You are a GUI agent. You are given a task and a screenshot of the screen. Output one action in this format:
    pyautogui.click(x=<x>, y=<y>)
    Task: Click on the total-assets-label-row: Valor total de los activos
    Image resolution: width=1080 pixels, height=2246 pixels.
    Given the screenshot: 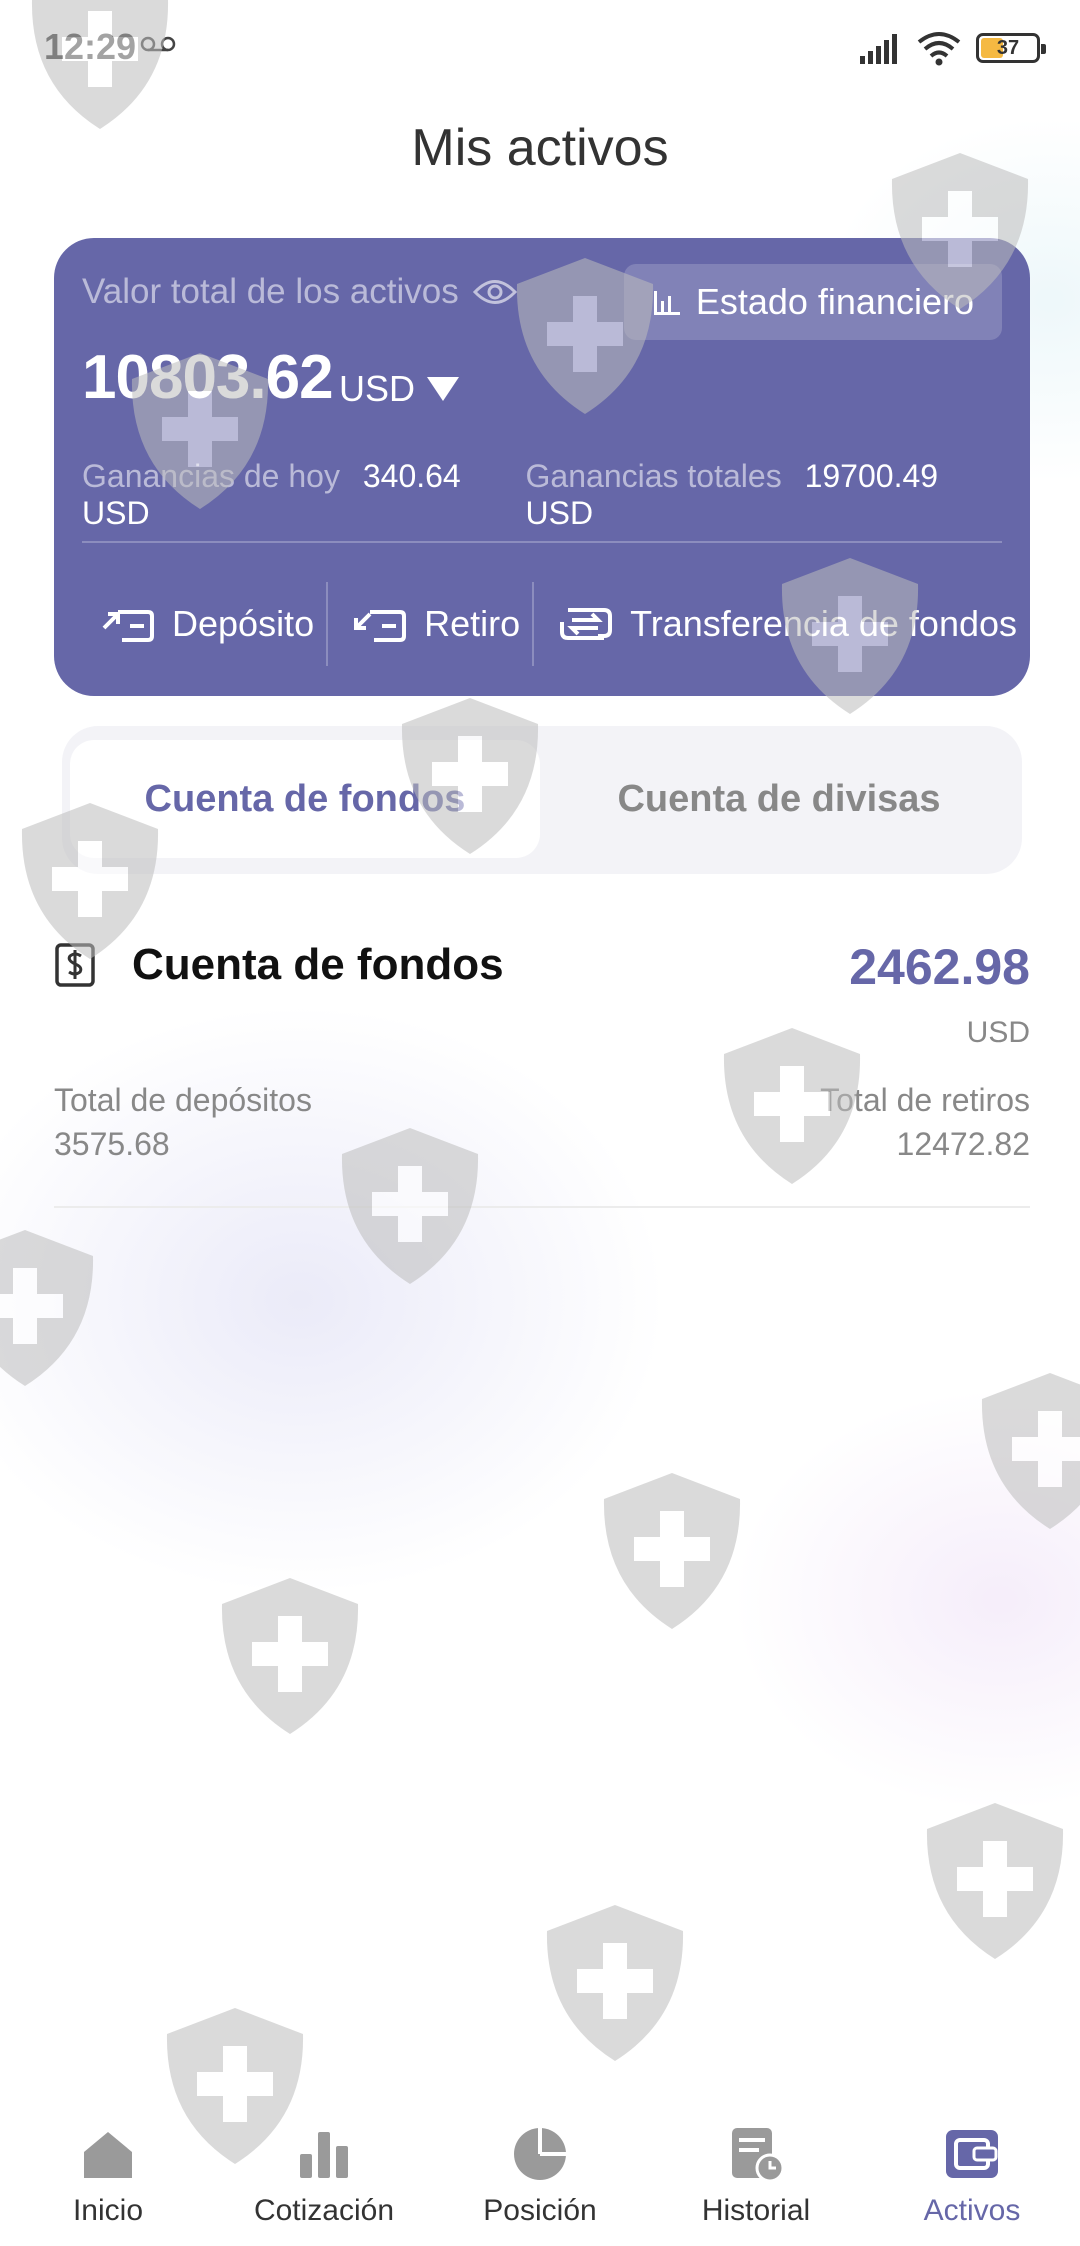 What is the action you would take?
    pyautogui.click(x=299, y=292)
    